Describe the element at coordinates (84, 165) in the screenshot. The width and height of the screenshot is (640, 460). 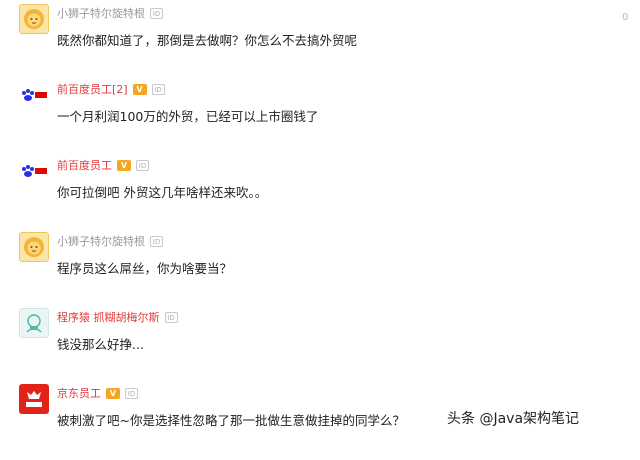
I see `username: 前百度员工` at that location.